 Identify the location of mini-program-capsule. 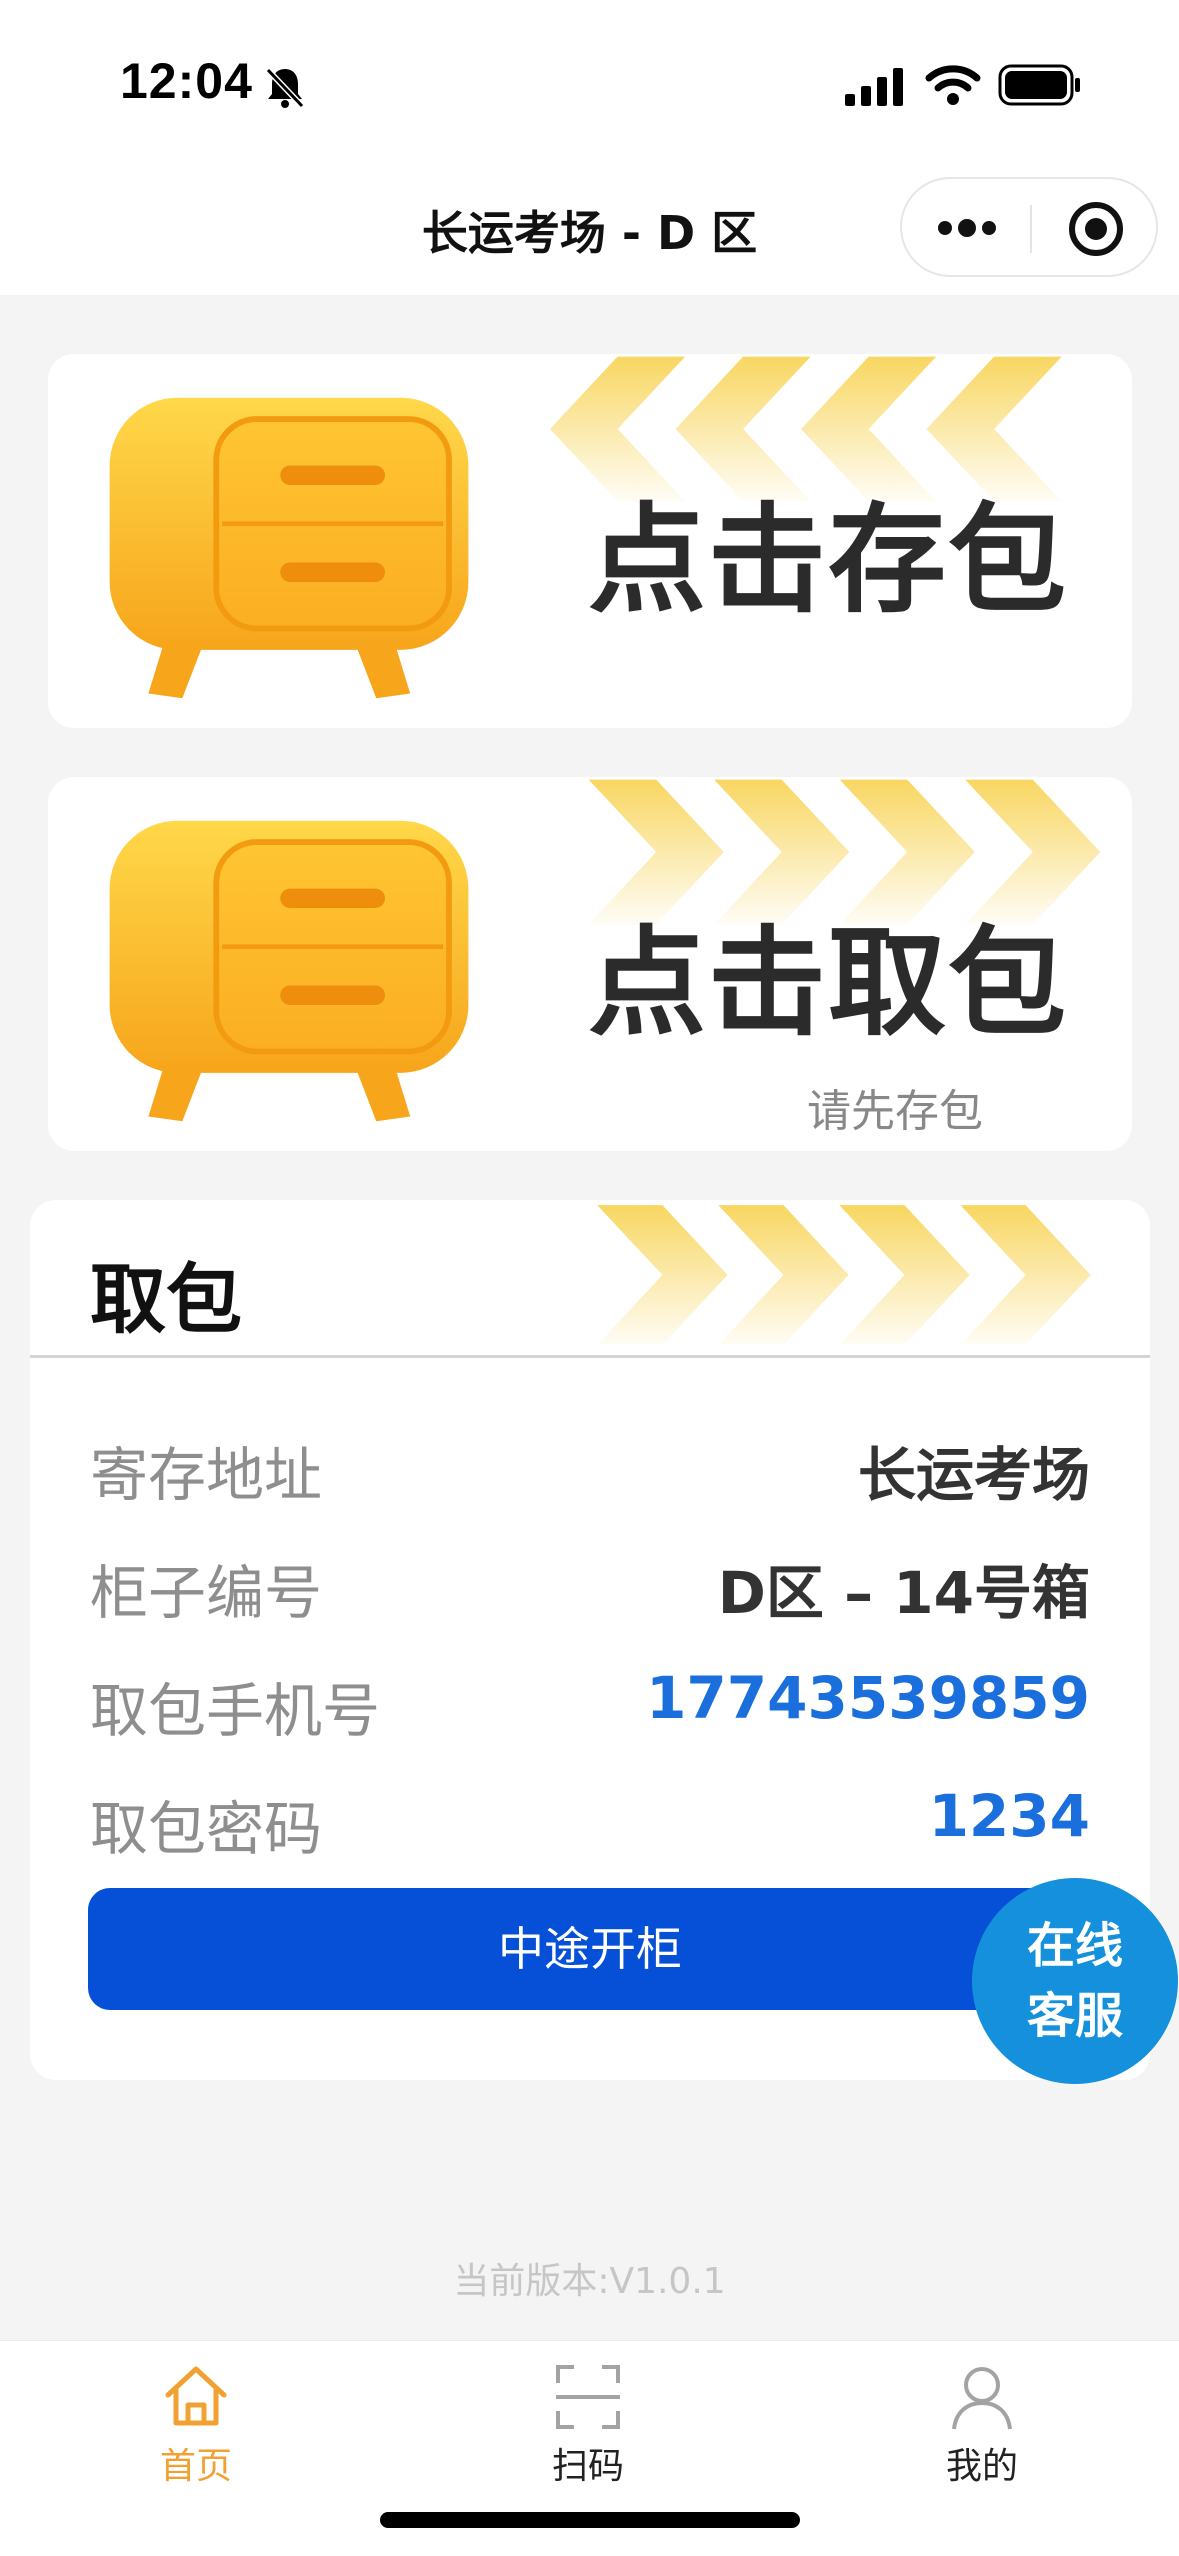
(1029, 227).